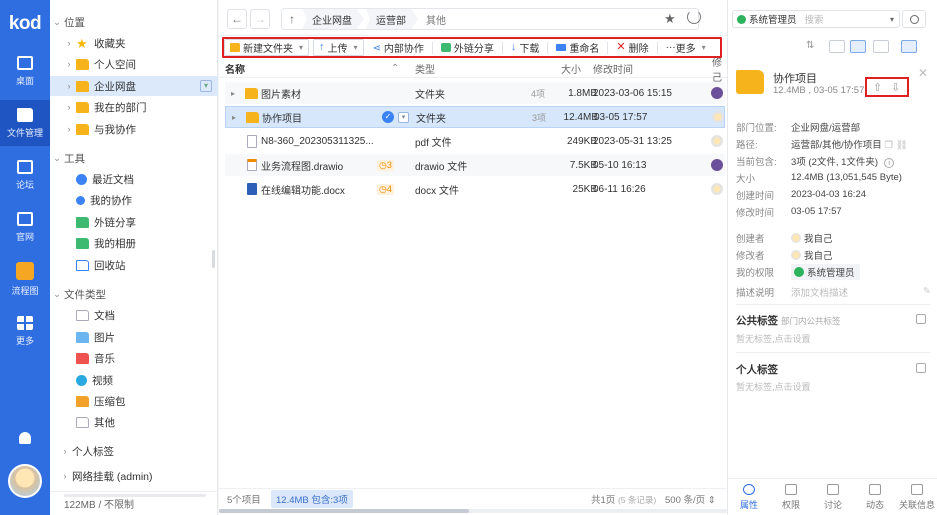 Image resolution: width=937 pixels, height=515 pixels. Describe the element at coordinates (134, 179) in the screenshot. I see `tree-tool-recent: 最近文档` at that location.